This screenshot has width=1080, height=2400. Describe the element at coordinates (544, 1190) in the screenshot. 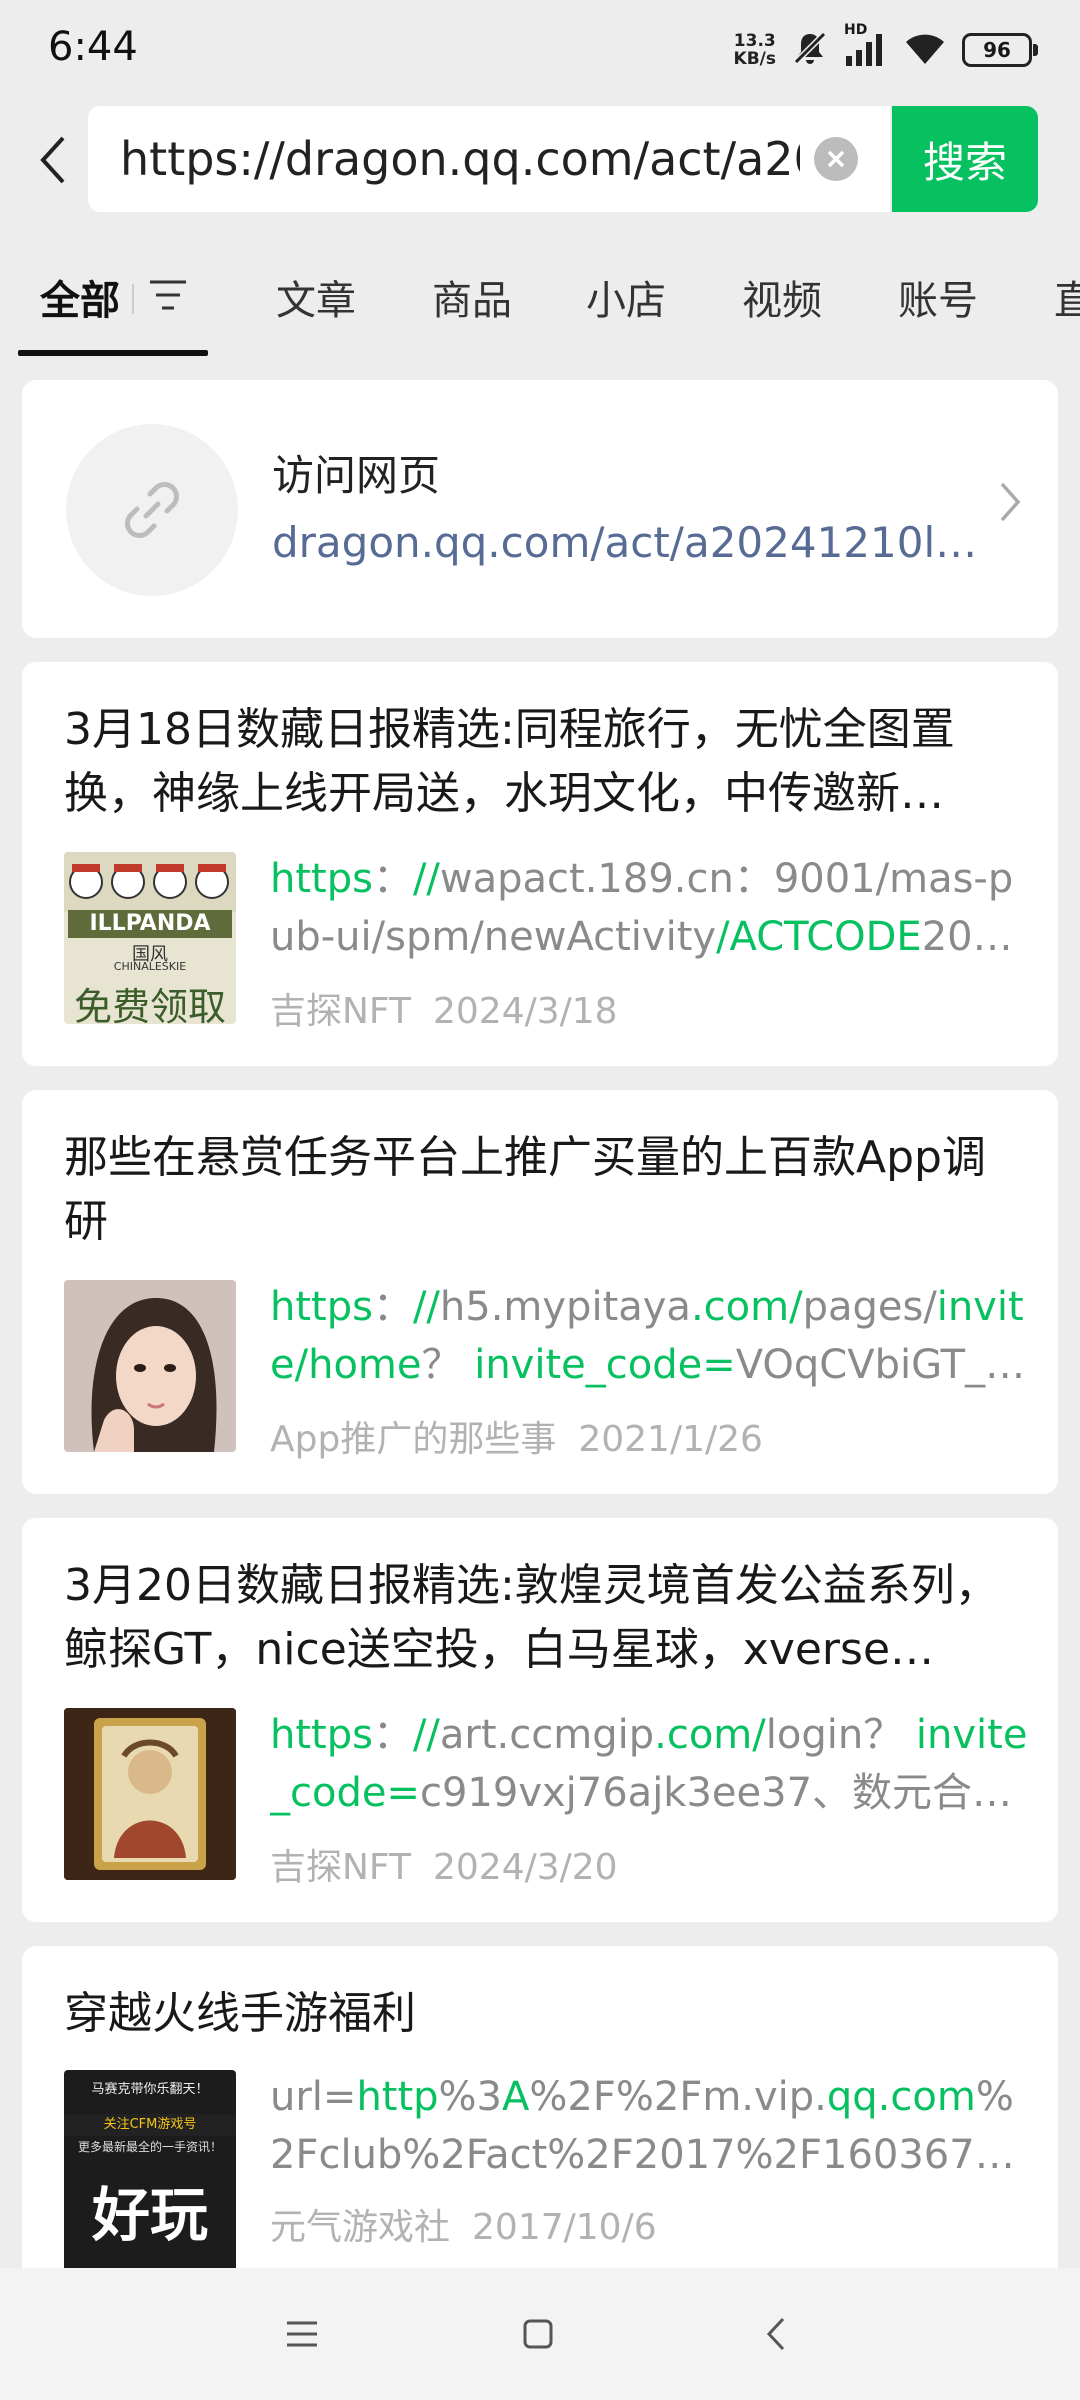

I see `result-title: 那些在悬赏任务平台上推广买量的上百款App调研` at that location.